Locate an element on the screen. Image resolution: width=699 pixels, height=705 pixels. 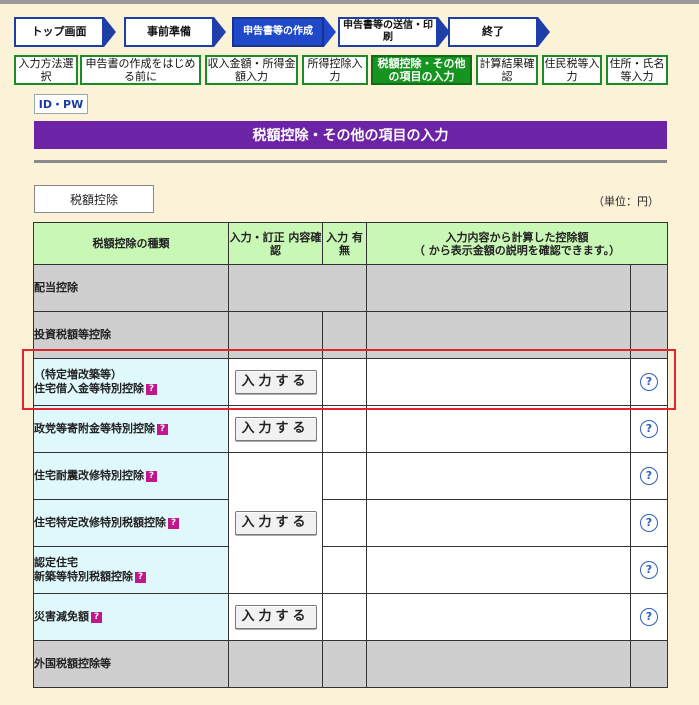
table-row: 配当控除 is located at coordinates (351, 288).